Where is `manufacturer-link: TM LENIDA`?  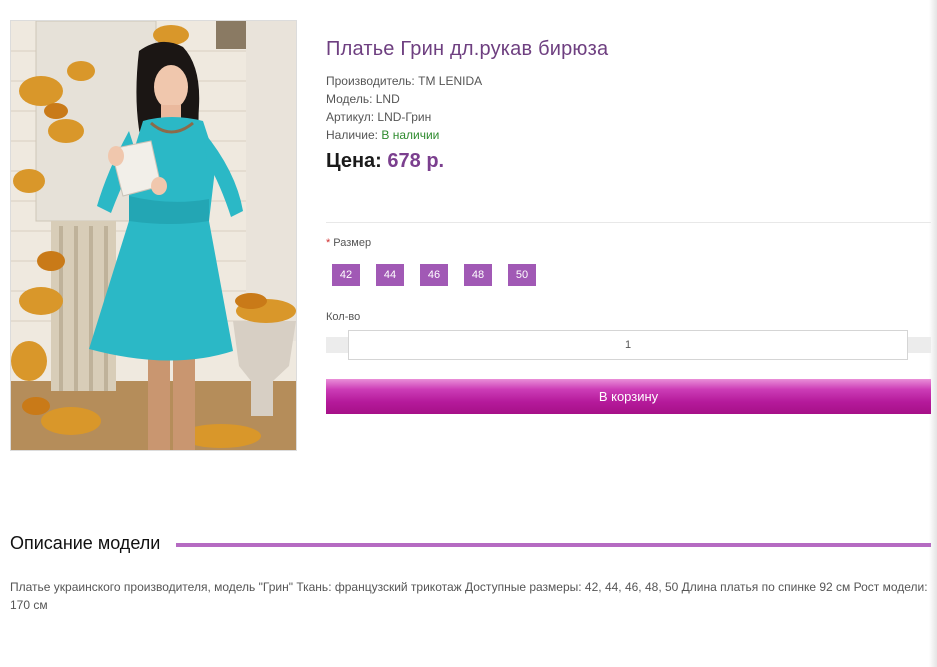 manufacturer-link: TM LENIDA is located at coordinates (450, 81).